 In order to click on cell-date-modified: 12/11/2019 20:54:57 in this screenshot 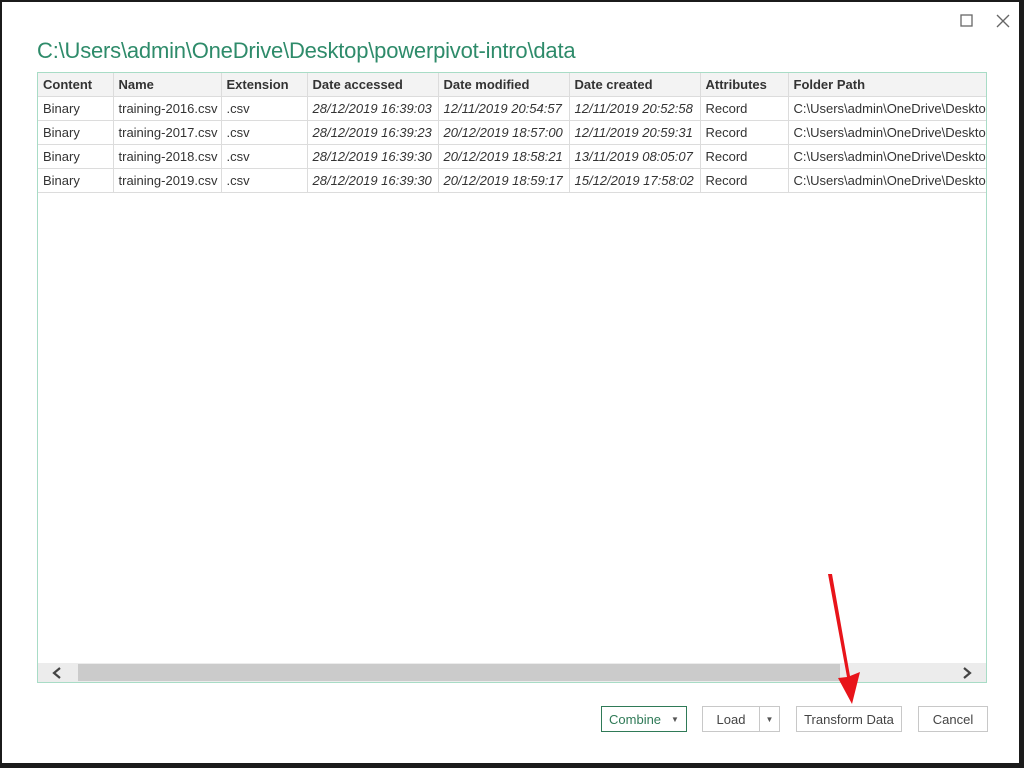, I will do `click(503, 108)`.